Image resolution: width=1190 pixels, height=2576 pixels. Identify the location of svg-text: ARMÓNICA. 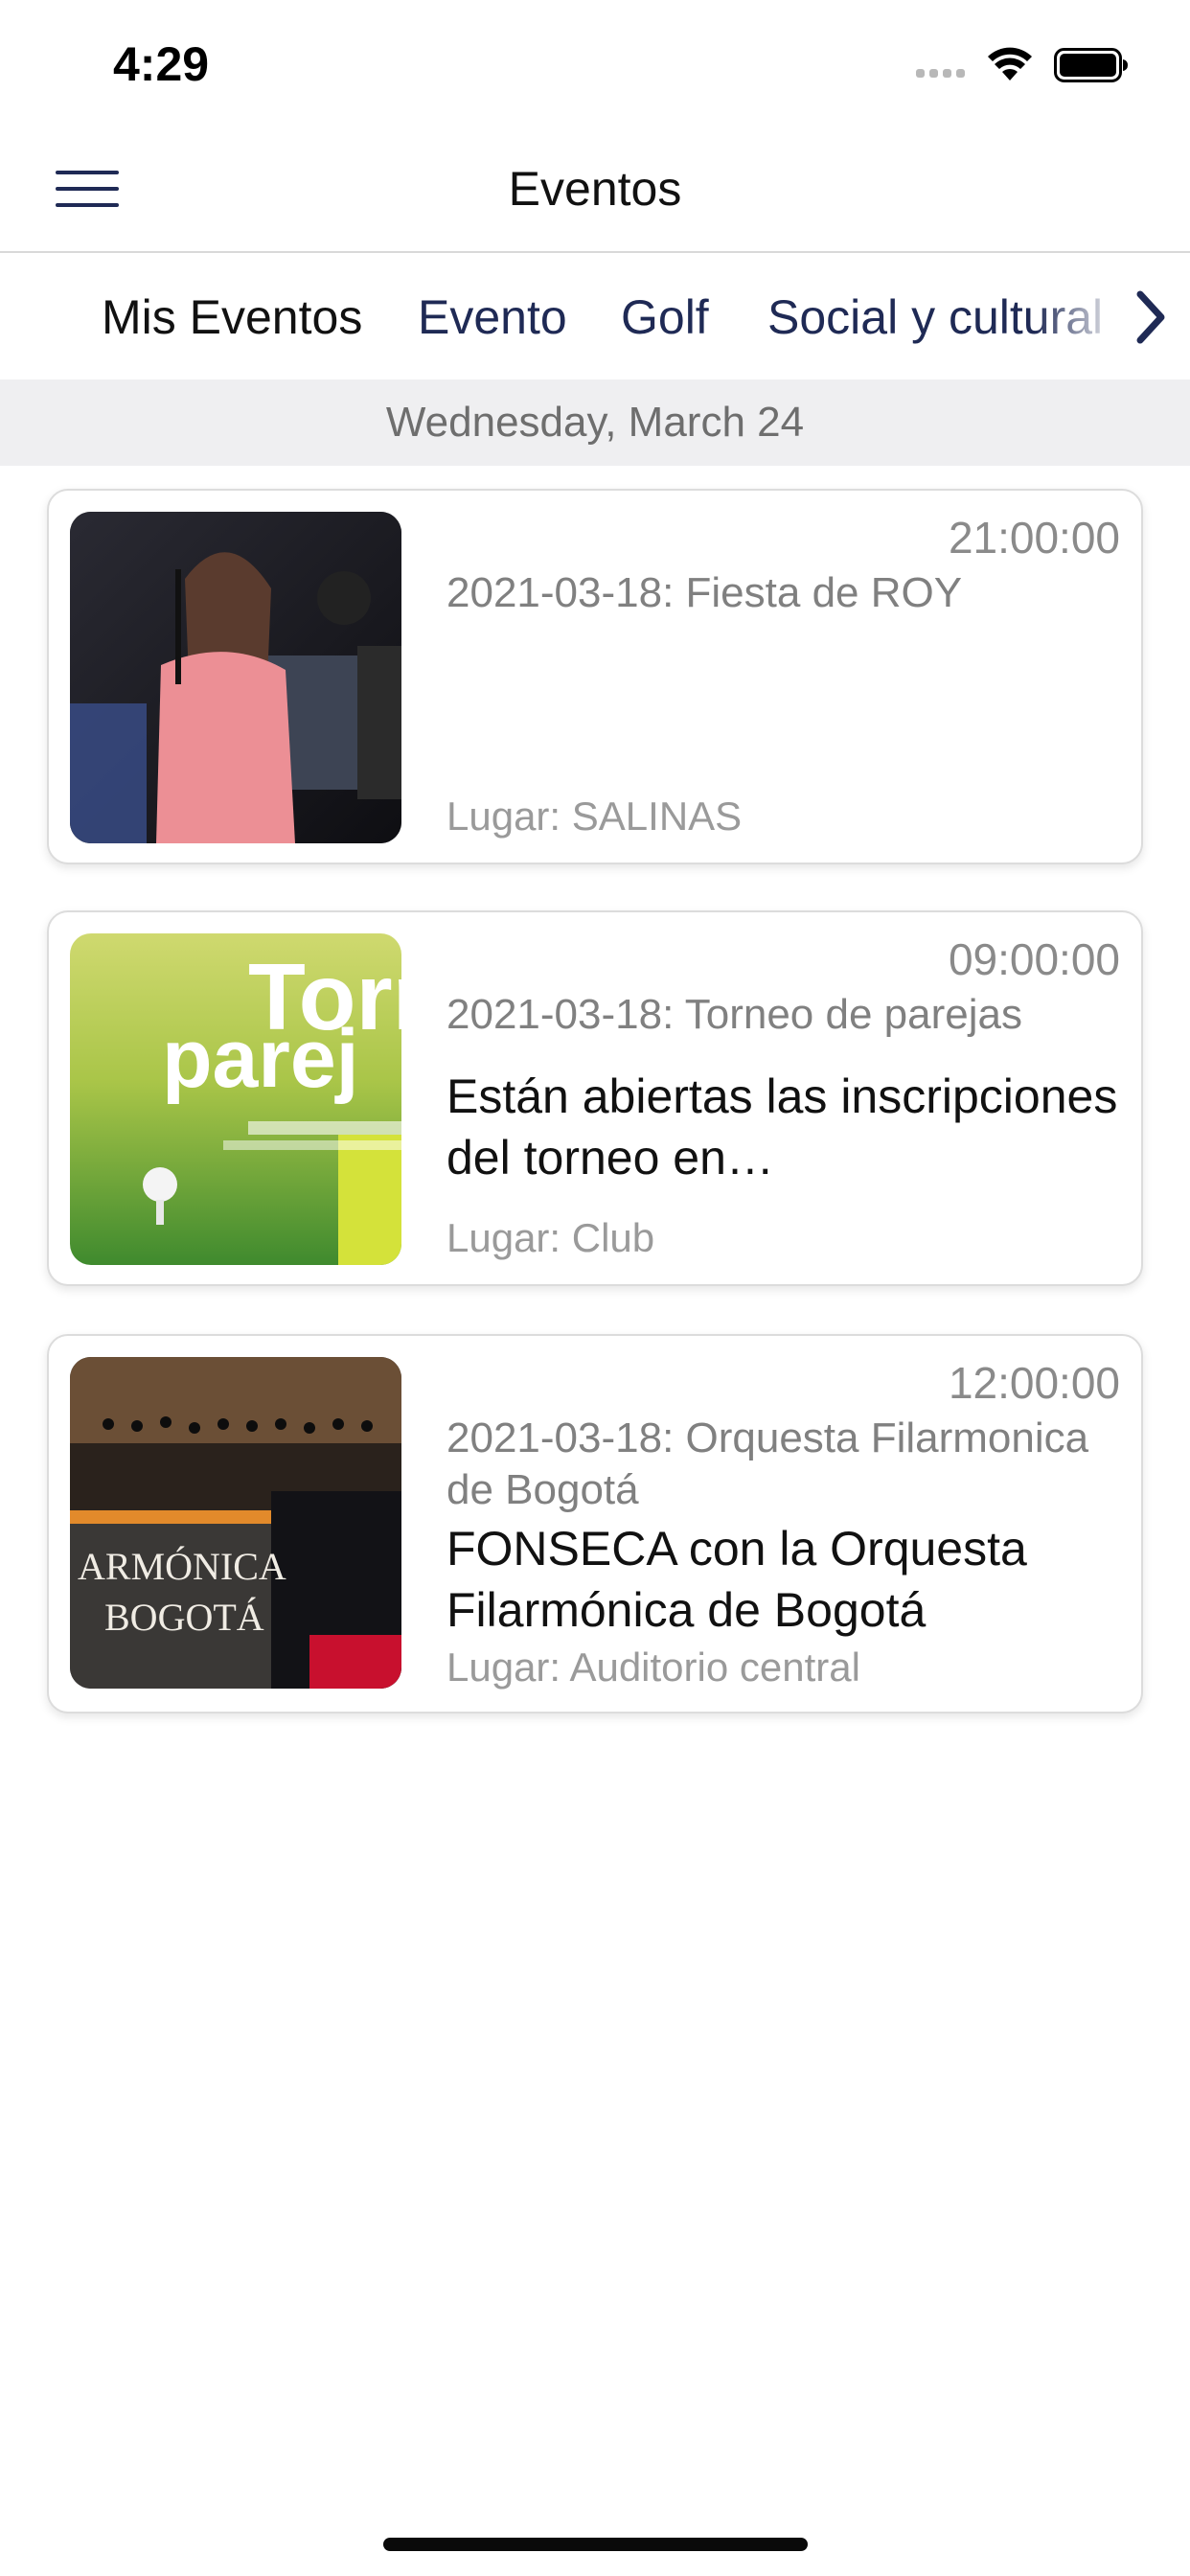
(182, 1566).